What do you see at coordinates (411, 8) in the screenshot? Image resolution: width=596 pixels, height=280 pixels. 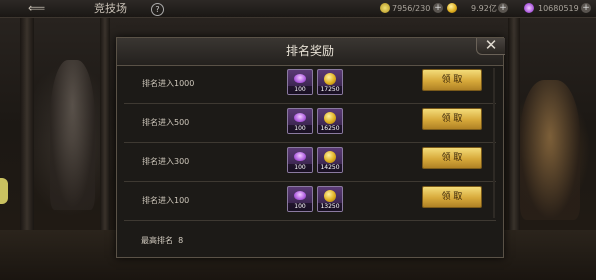 I see `stamina-value: 7956/230` at bounding box center [411, 8].